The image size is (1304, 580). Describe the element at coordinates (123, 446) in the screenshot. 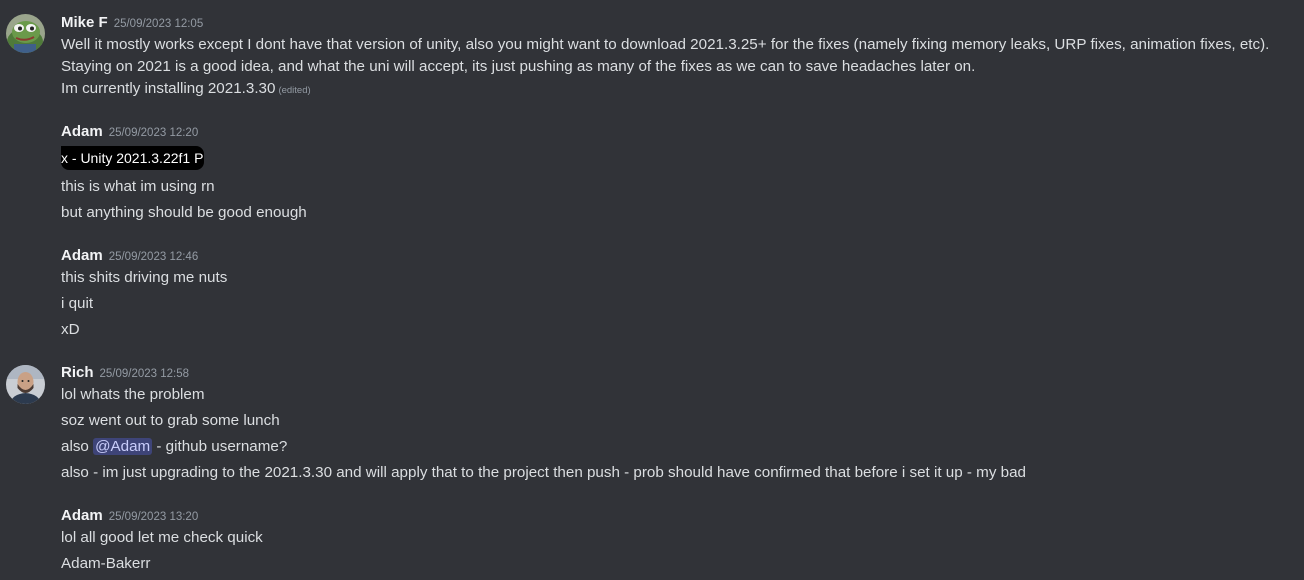

I see `user-mention: @Adam` at that location.